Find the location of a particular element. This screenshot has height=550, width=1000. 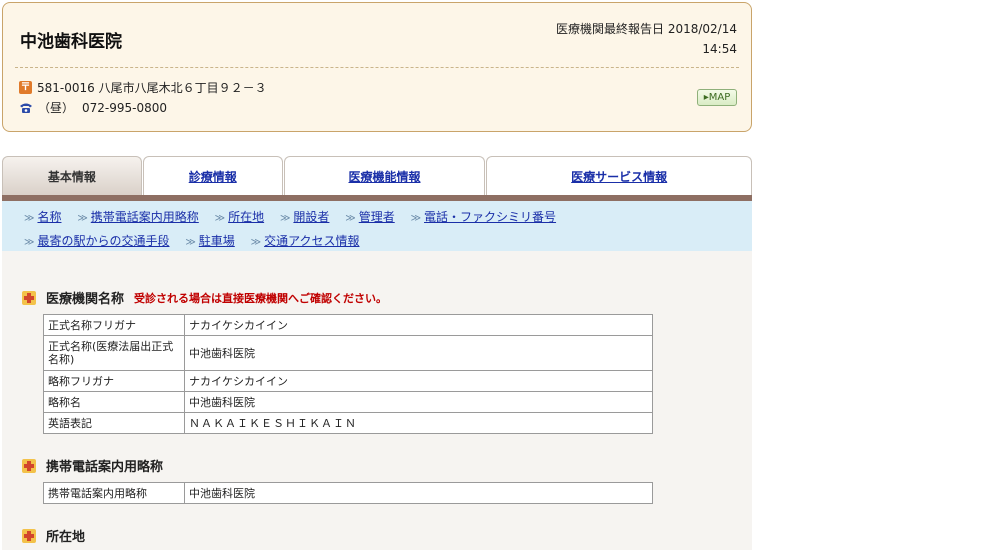

anchor-nearest-station: 最寄の駅からの交通手段 is located at coordinates (103, 241).